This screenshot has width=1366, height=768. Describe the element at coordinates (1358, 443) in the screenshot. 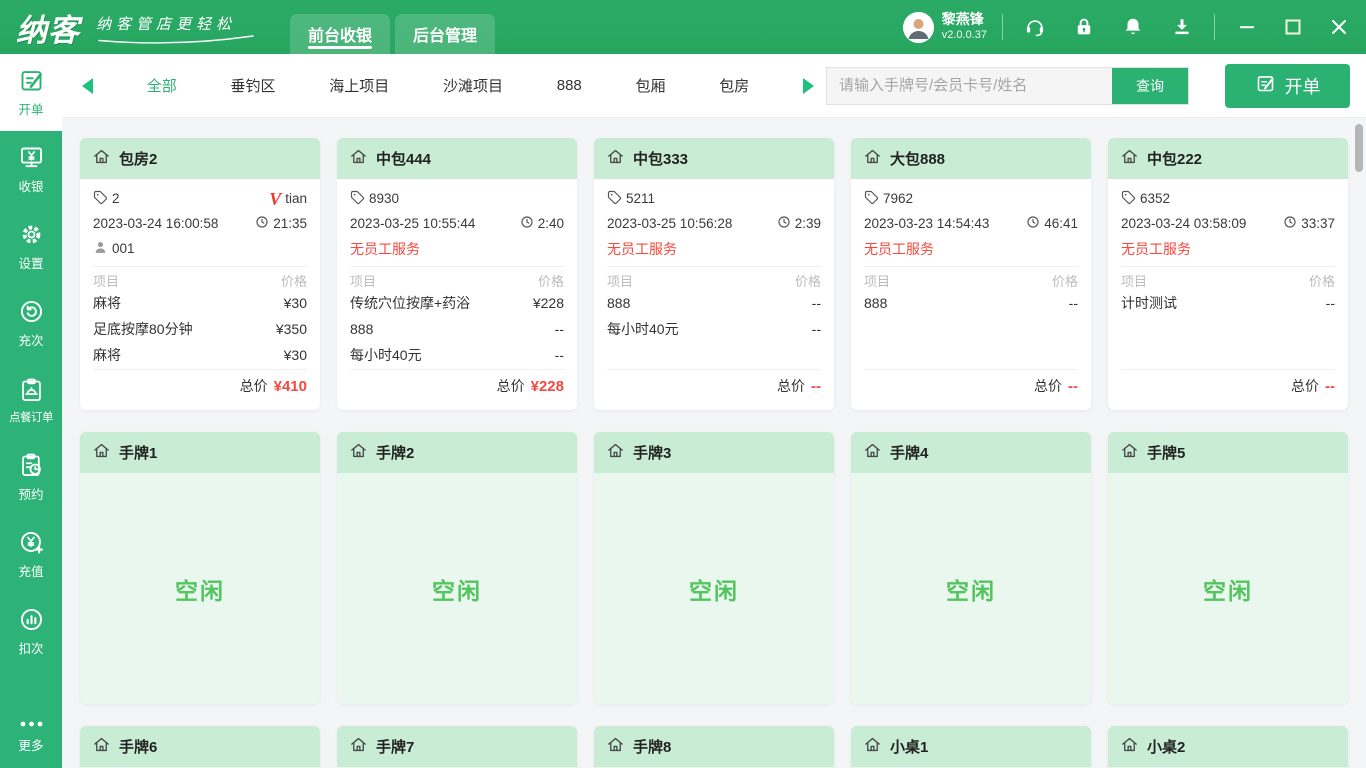

I see `scrollbar-track` at that location.